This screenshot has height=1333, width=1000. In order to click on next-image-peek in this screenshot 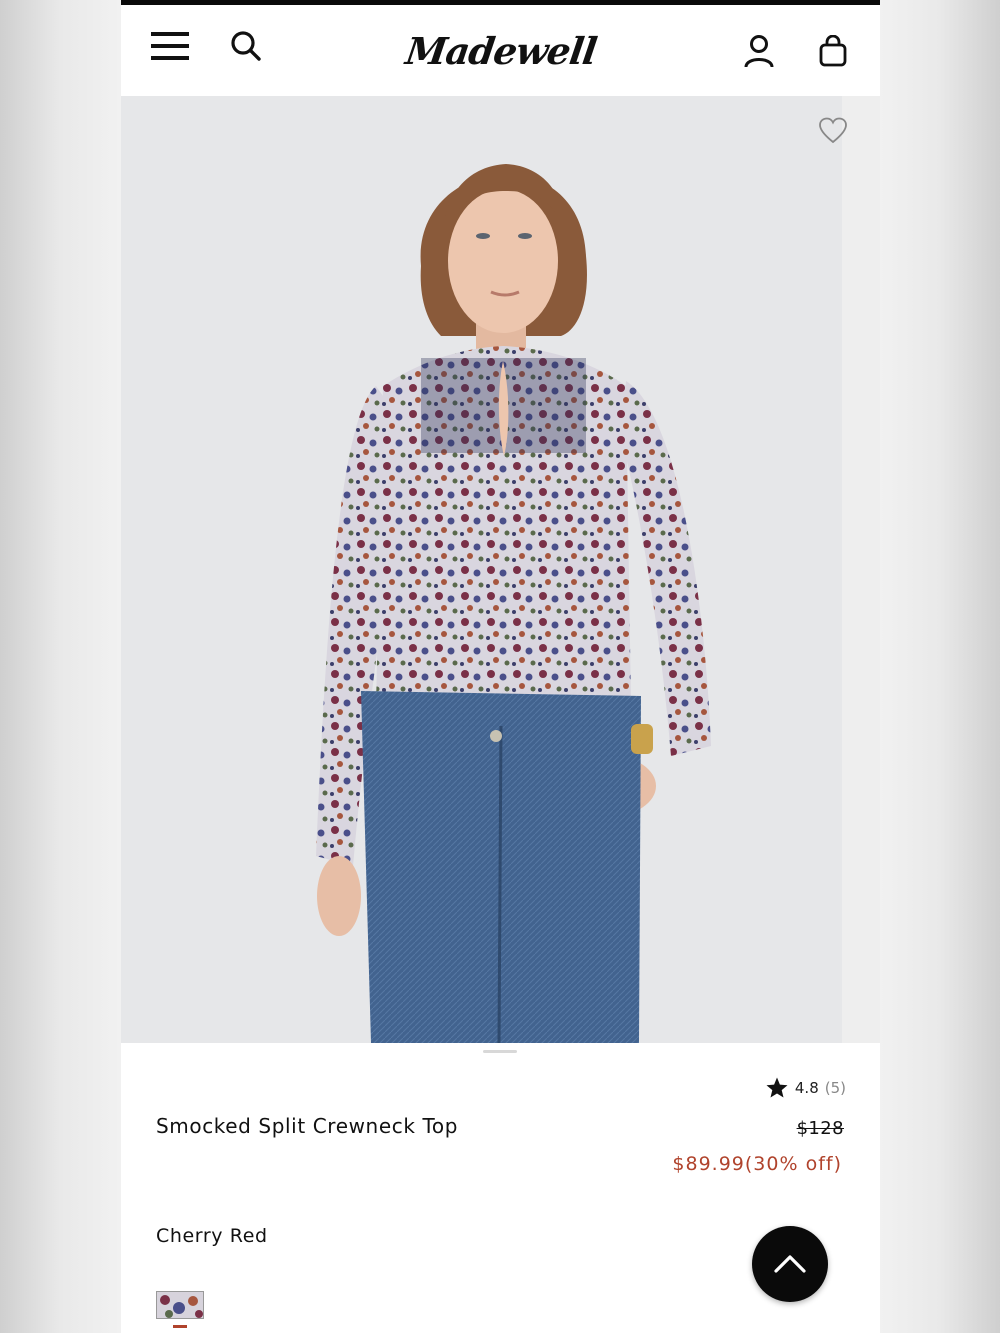, I will do `click(861, 569)`.